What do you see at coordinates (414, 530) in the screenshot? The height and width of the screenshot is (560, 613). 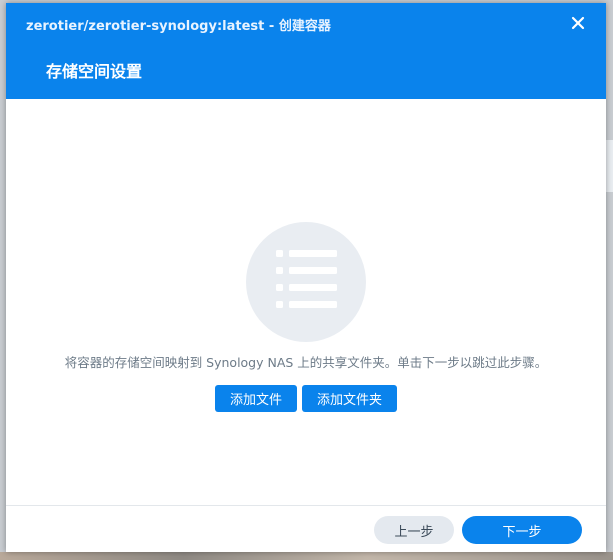 I see `previous-step-button: 上一步` at bounding box center [414, 530].